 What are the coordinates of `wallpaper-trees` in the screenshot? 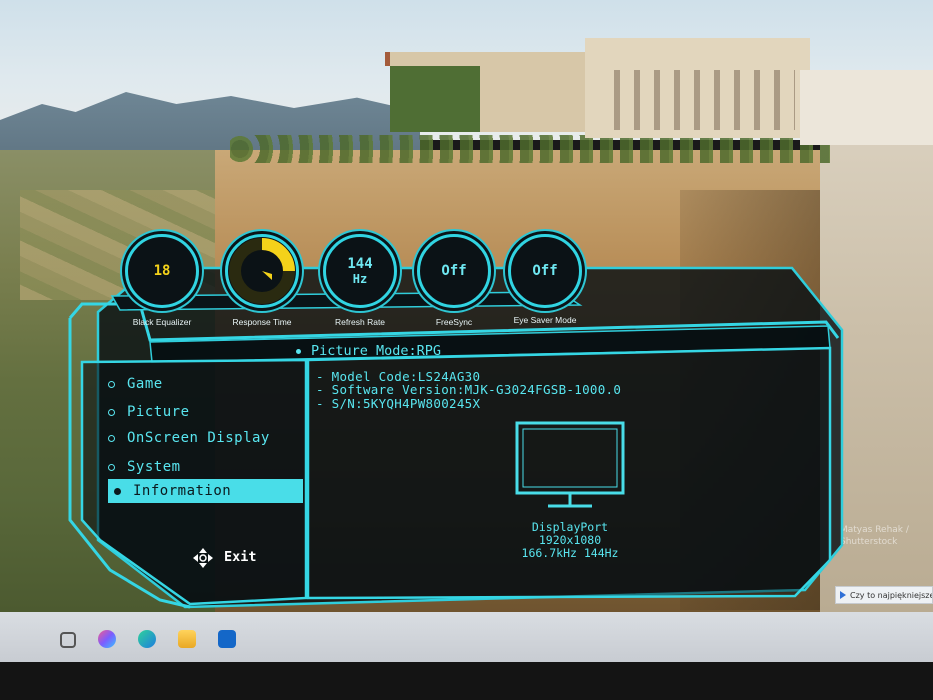 It's located at (530, 149).